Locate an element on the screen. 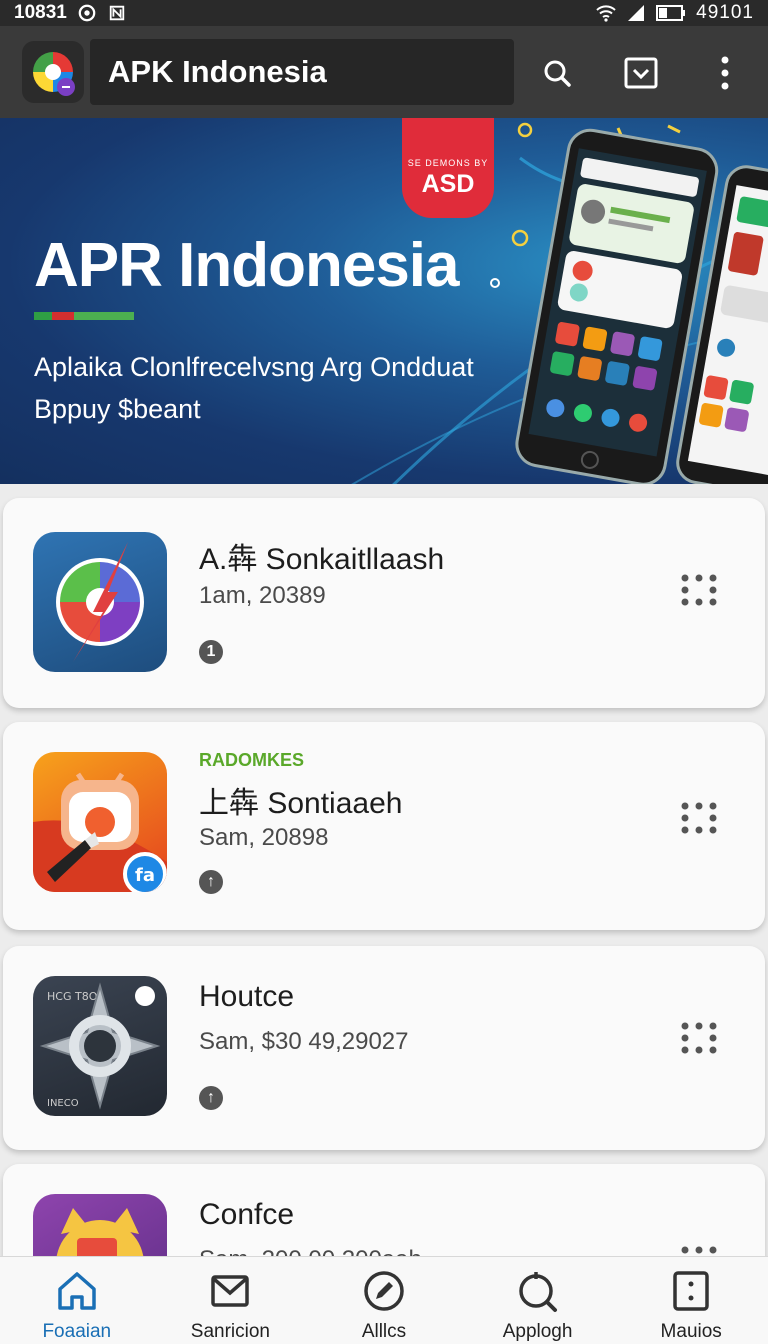 The width and height of the screenshot is (768, 1344). app-title-box: APK Indonesia is located at coordinates (302, 72).